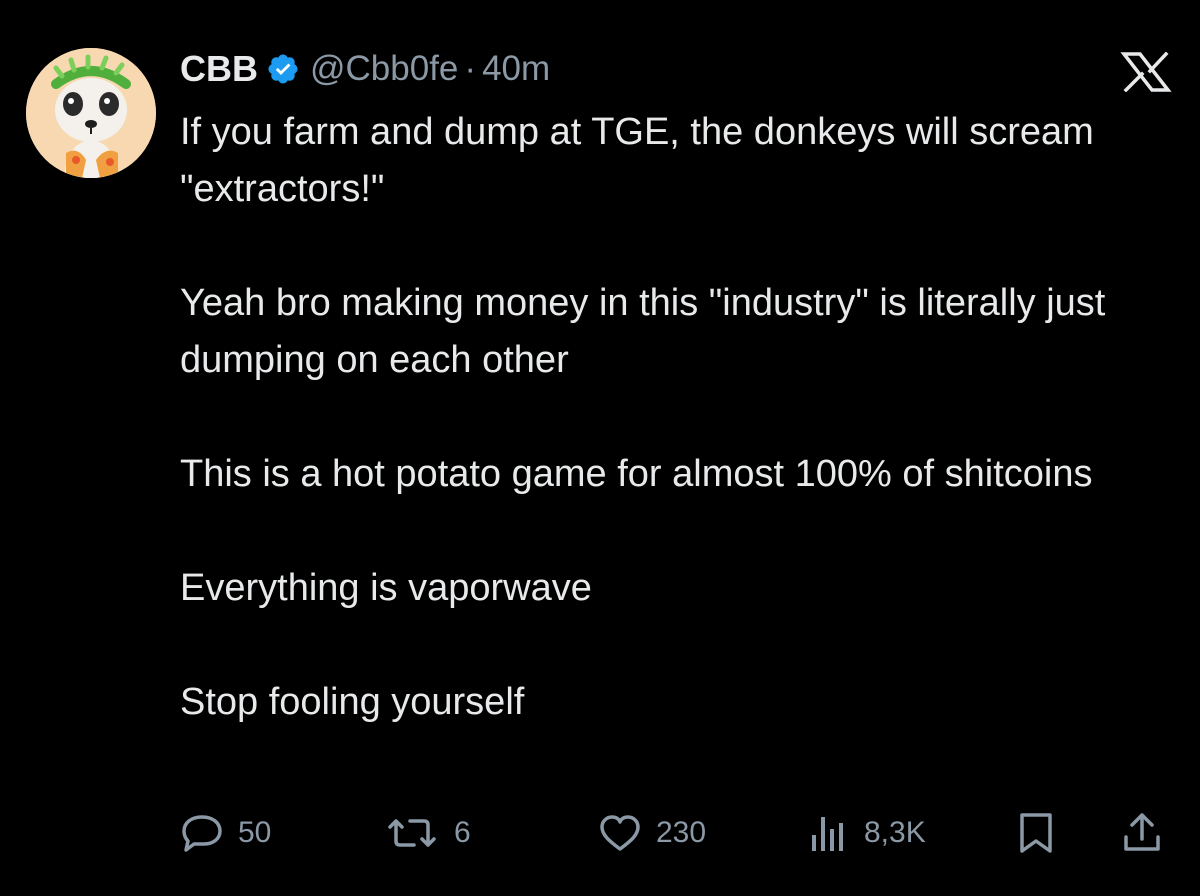  I want to click on action-bar: 50 6 230 8,3K, so click(680, 833).